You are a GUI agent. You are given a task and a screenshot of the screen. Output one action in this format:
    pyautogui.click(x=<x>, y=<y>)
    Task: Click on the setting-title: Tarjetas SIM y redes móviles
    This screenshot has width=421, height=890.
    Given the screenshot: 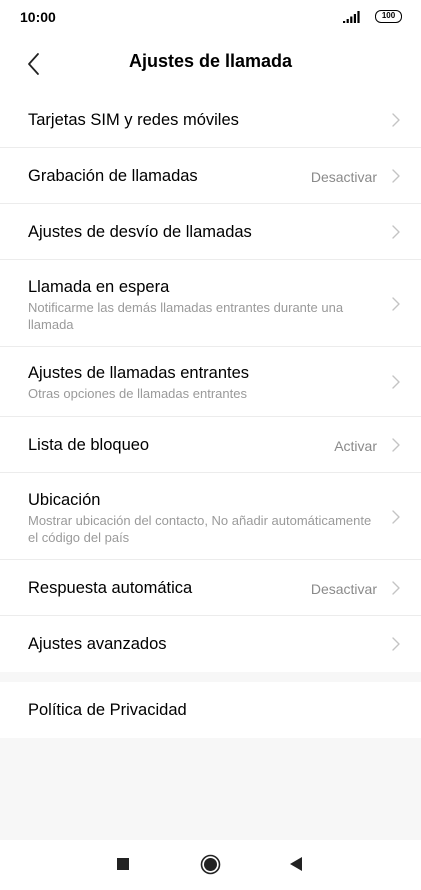 What is the action you would take?
    pyautogui.click(x=133, y=120)
    